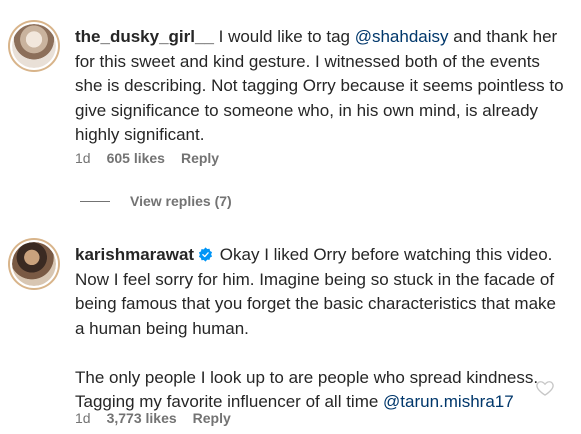 Image resolution: width=581 pixels, height=434 pixels. Describe the element at coordinates (448, 401) in the screenshot. I see `mention-link: @tarun.mishra17` at that location.